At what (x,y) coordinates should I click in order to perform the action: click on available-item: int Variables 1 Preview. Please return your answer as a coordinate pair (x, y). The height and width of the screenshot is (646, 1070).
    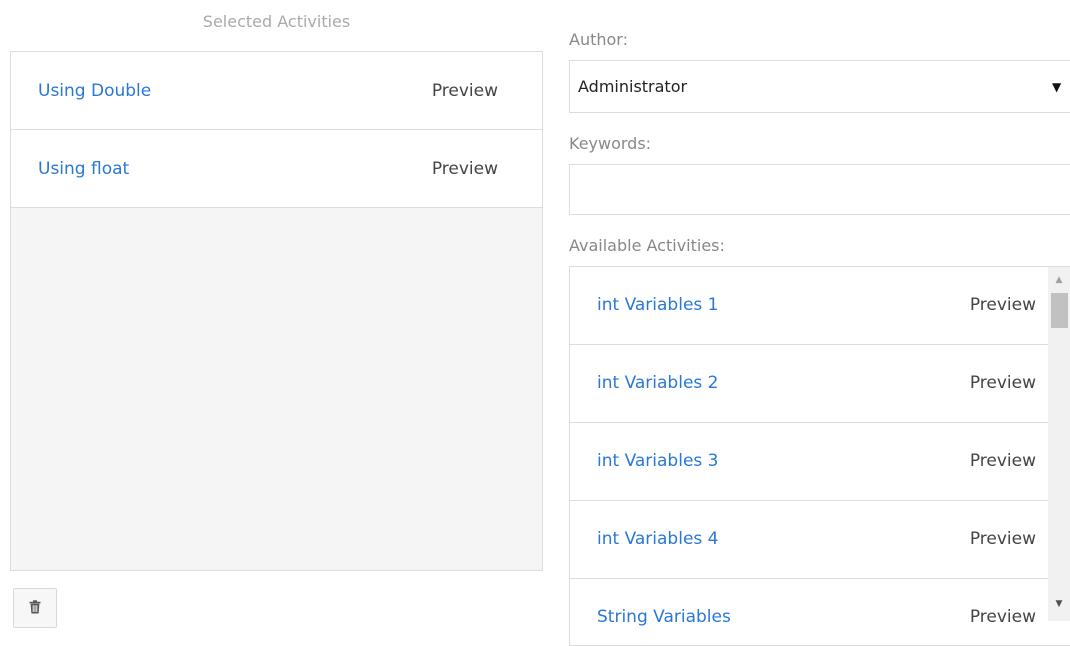
    Looking at the image, I should click on (809, 306).